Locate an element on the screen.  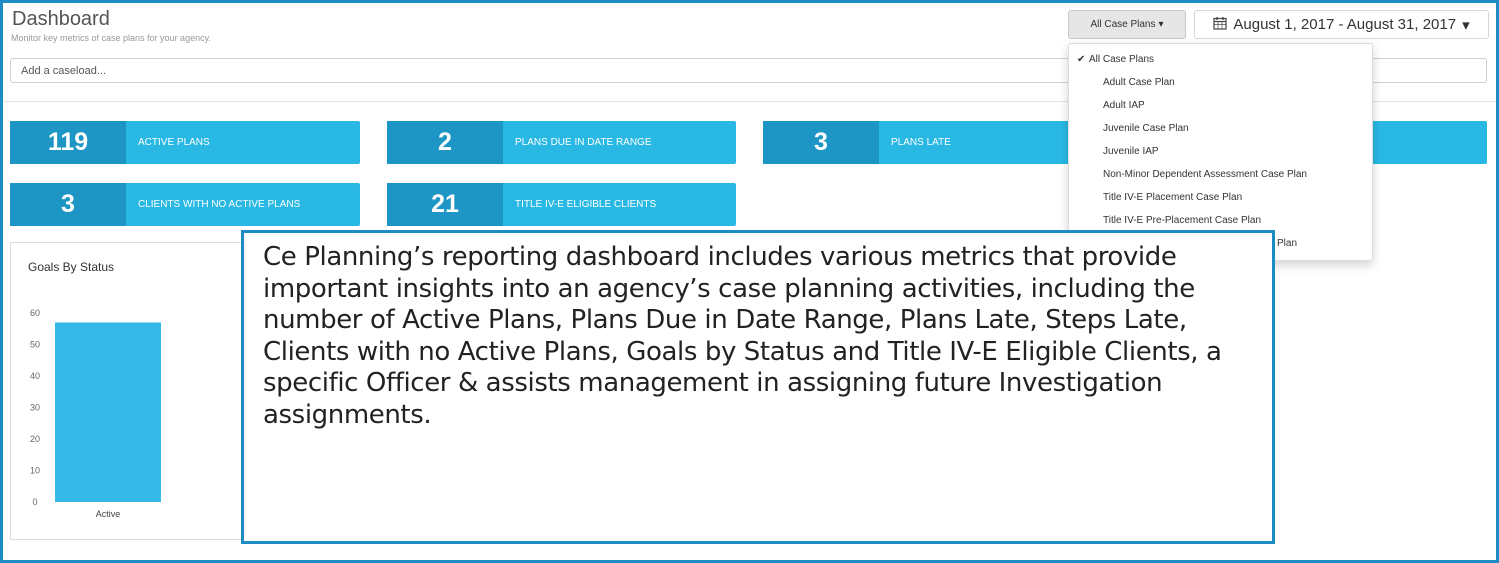
x-tick-label: Active is located at coordinates (108, 514).